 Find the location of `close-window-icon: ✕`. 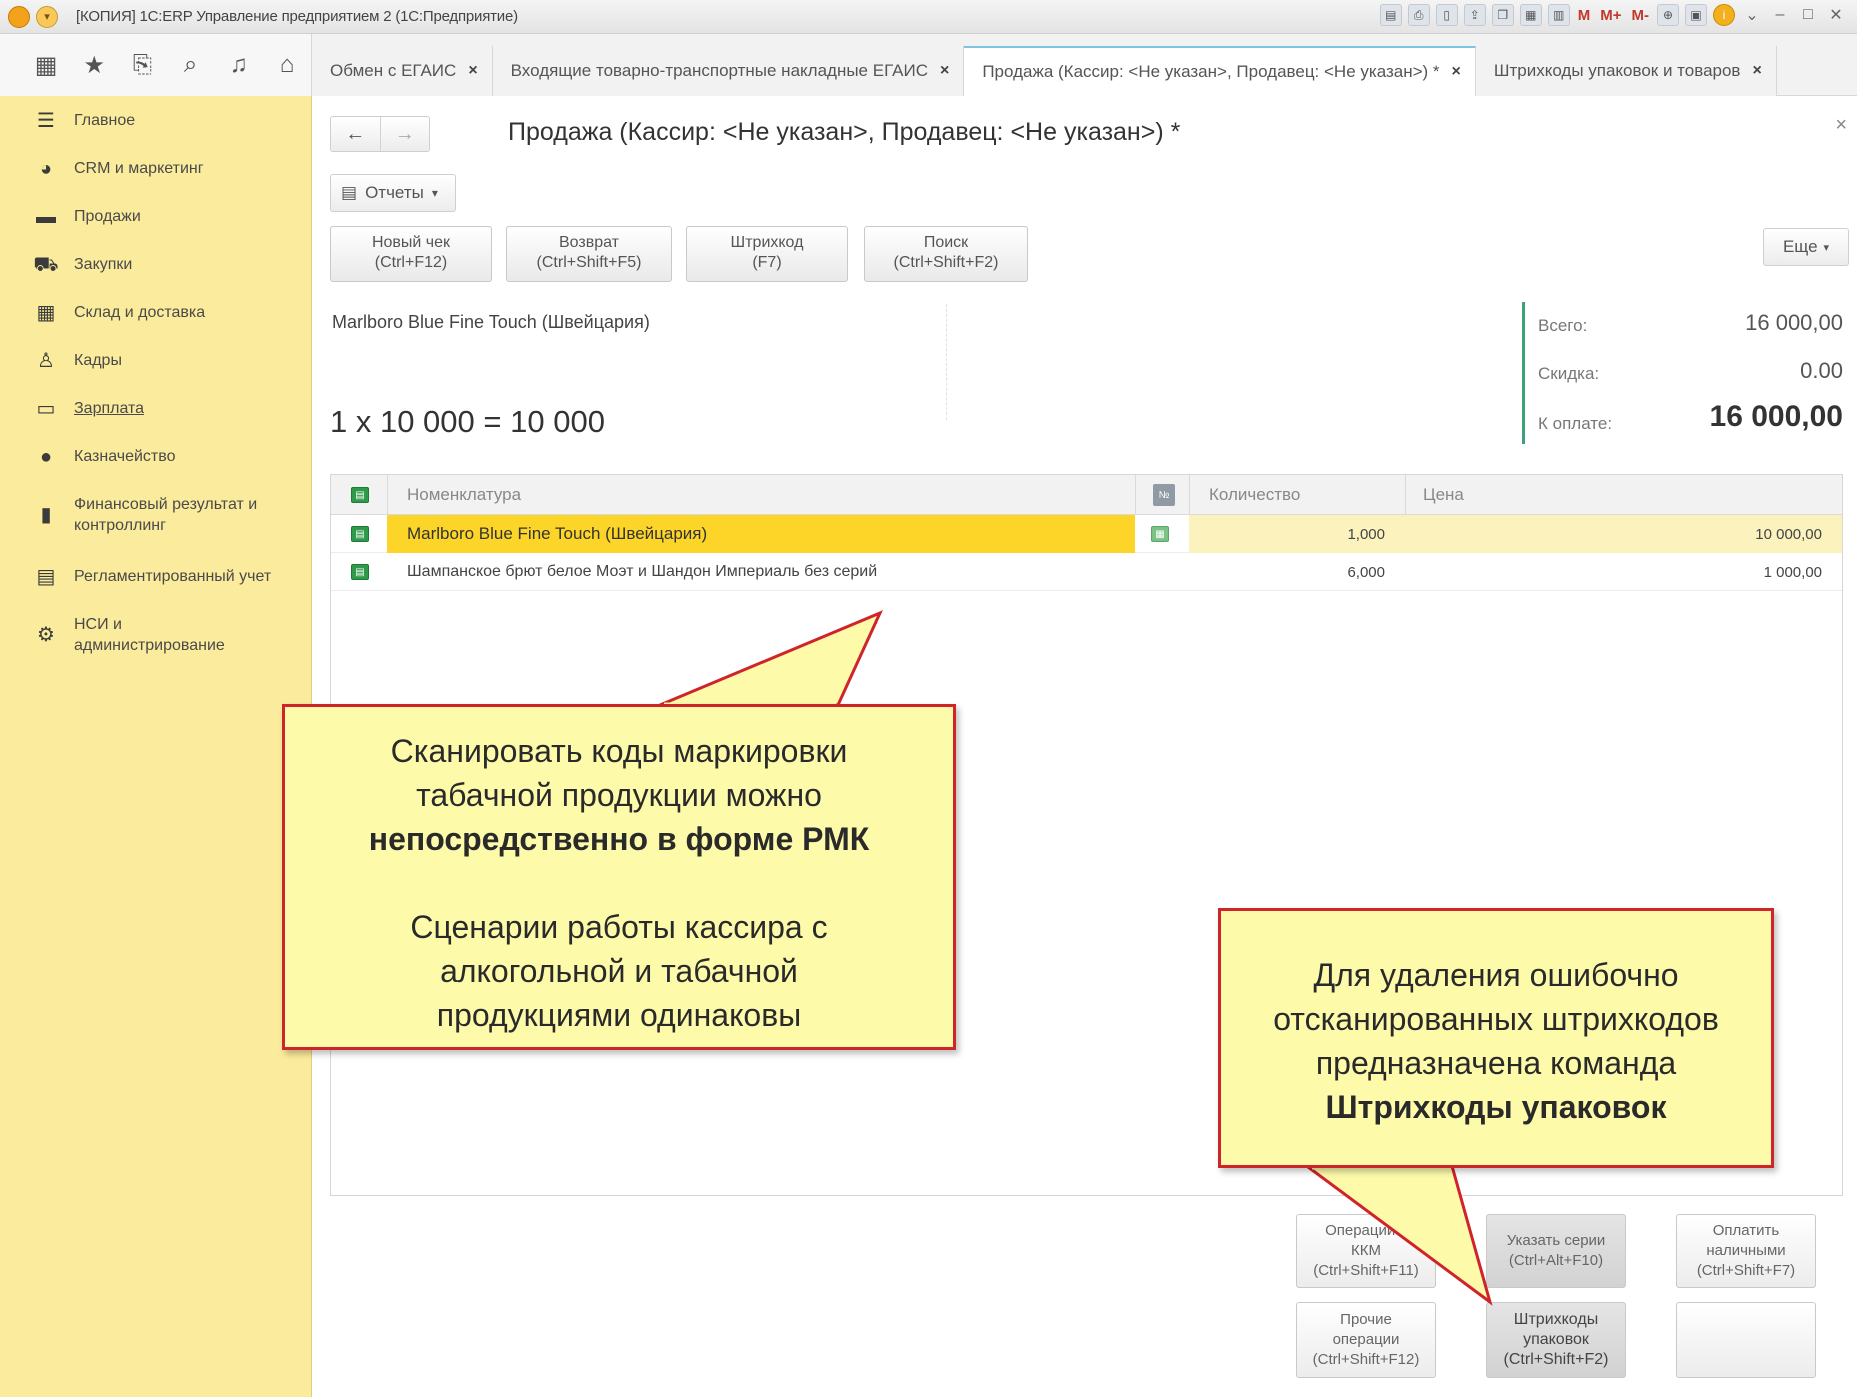

close-window-icon: ✕ is located at coordinates (1836, 15).